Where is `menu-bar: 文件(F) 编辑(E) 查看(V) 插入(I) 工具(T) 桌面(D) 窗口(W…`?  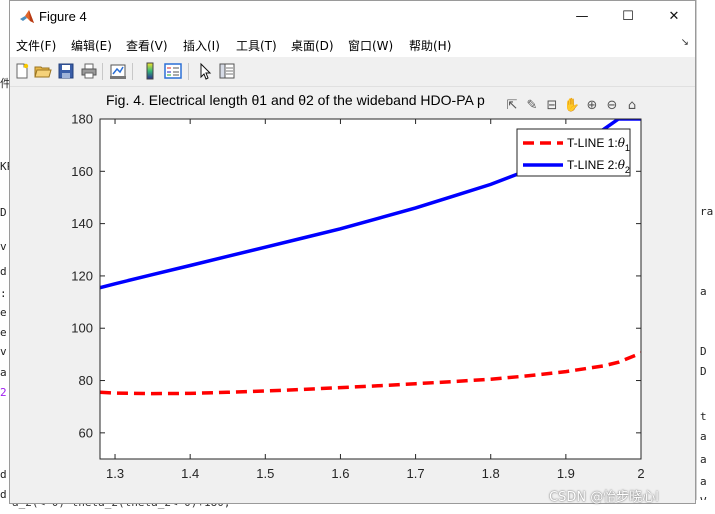 menu-bar: 文件(F) 编辑(E) 查看(V) 插入(I) 工具(T) 桌面(D) 窗口(W… is located at coordinates (352, 44).